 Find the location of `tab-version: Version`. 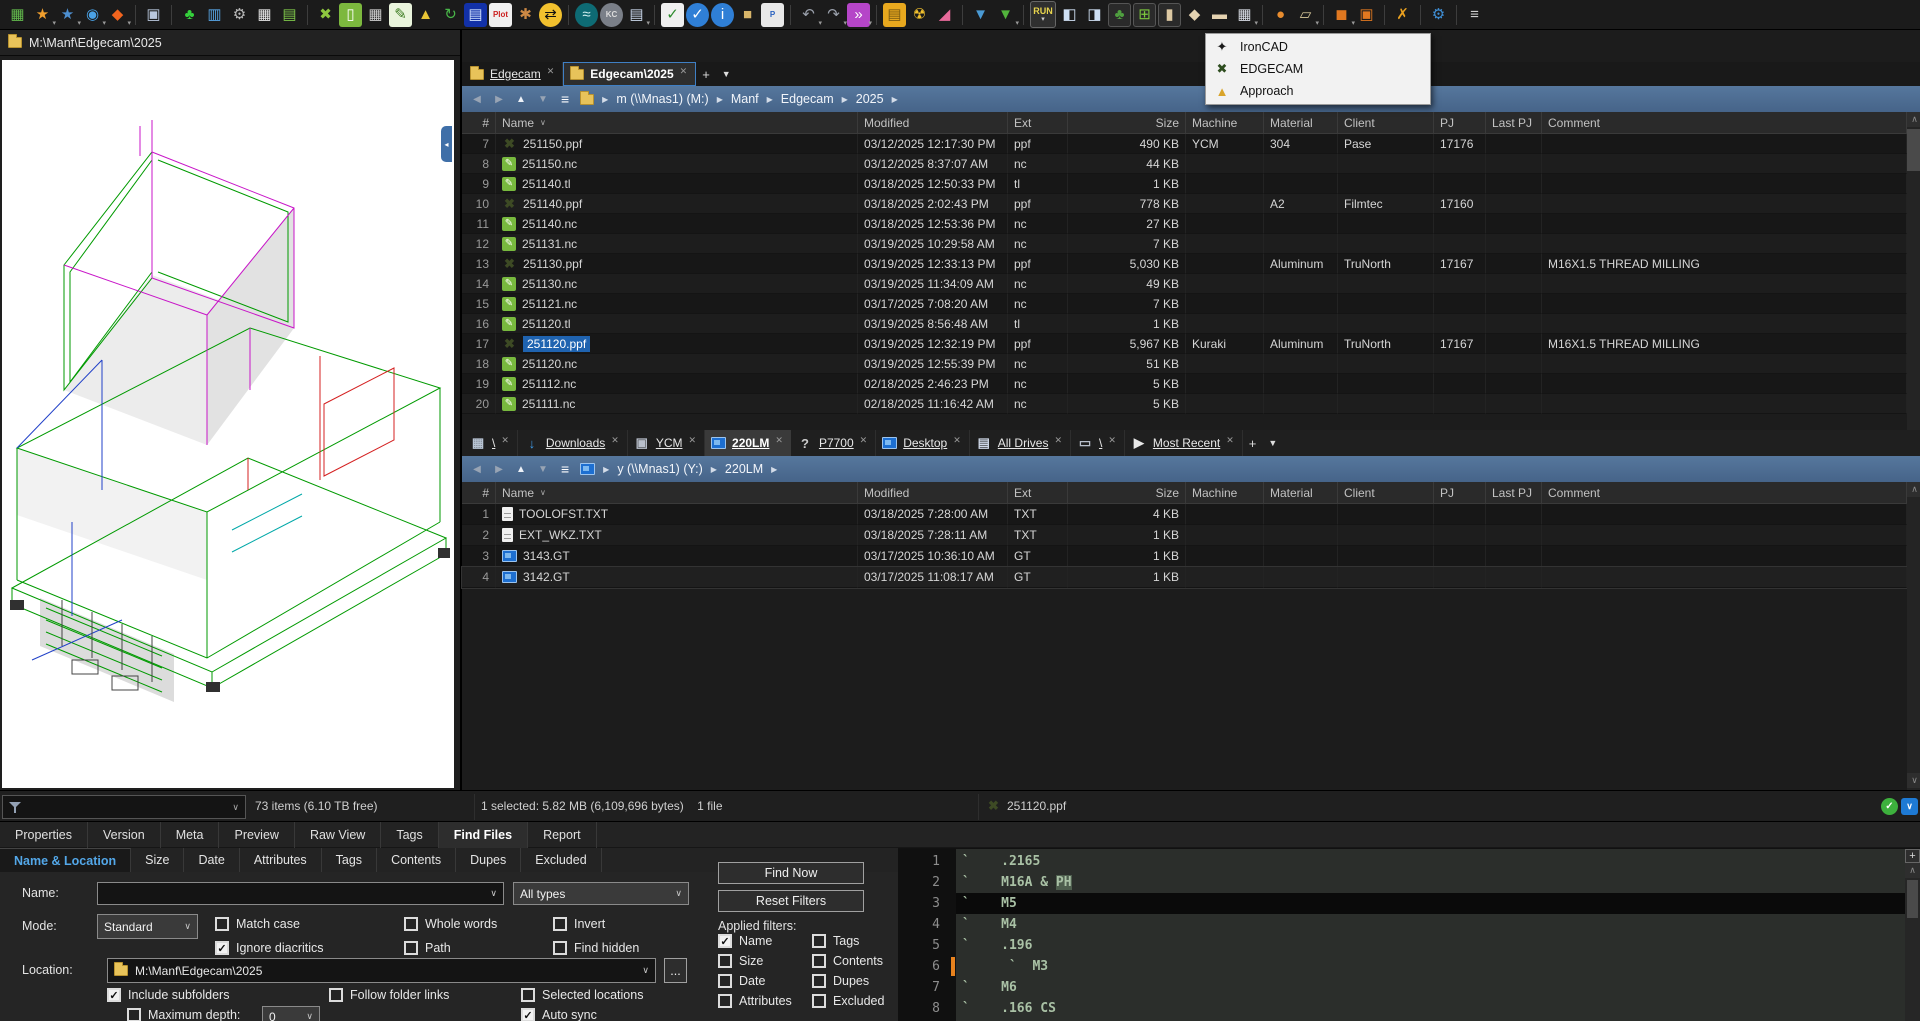

tab-version: Version is located at coordinates (124, 834).